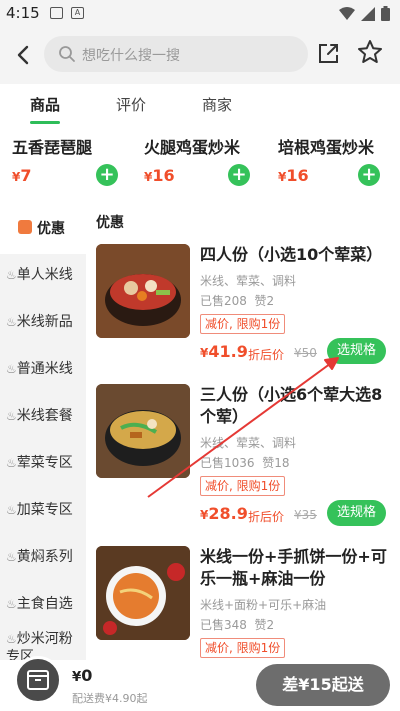 The image size is (400, 711). What do you see at coordinates (200, 105) in the screenshot?
I see `tab-bar: 商品 评价 商家` at bounding box center [200, 105].